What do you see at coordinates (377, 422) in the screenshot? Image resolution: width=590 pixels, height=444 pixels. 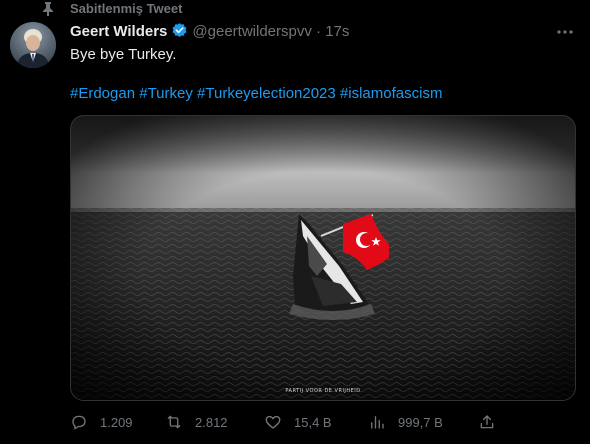 I see `views-chart-icon` at bounding box center [377, 422].